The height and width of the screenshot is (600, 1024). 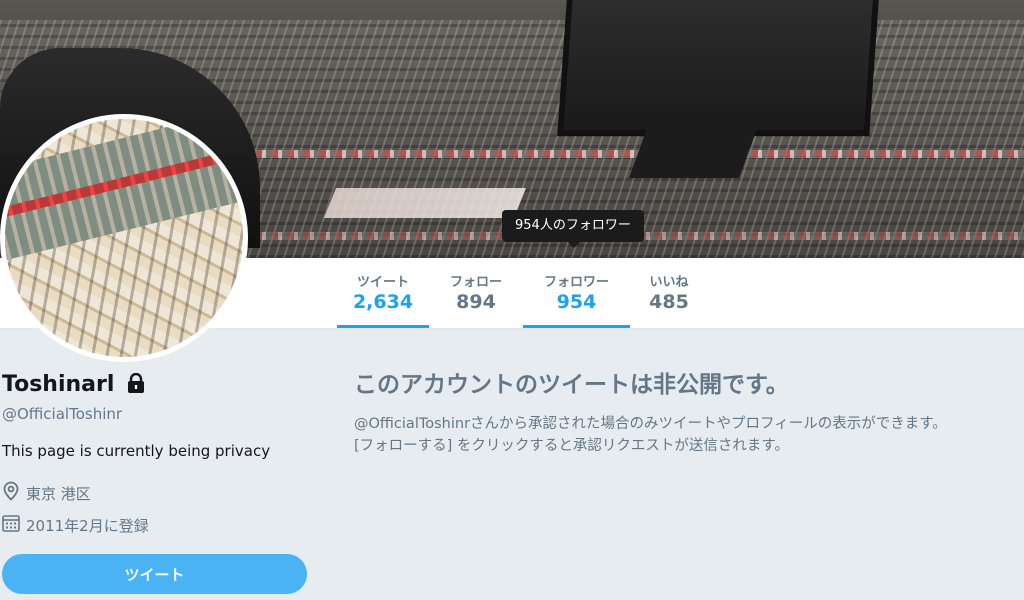 I want to click on nav-likes-count: 485, so click(x=669, y=302).